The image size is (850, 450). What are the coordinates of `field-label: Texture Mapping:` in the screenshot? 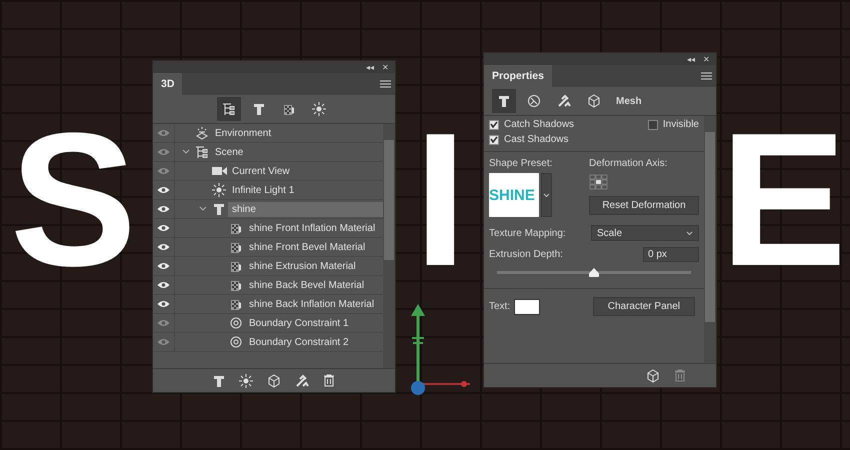 It's located at (527, 233).